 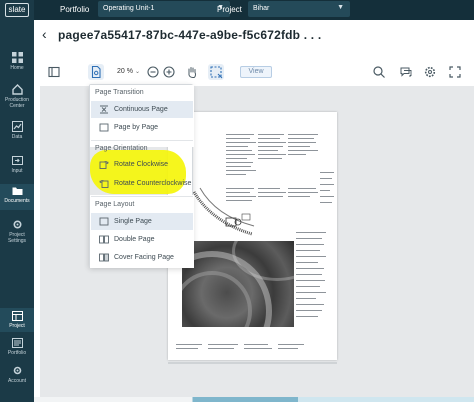 I want to click on zoom-chevron-icon: ⌄, so click(x=137, y=71).